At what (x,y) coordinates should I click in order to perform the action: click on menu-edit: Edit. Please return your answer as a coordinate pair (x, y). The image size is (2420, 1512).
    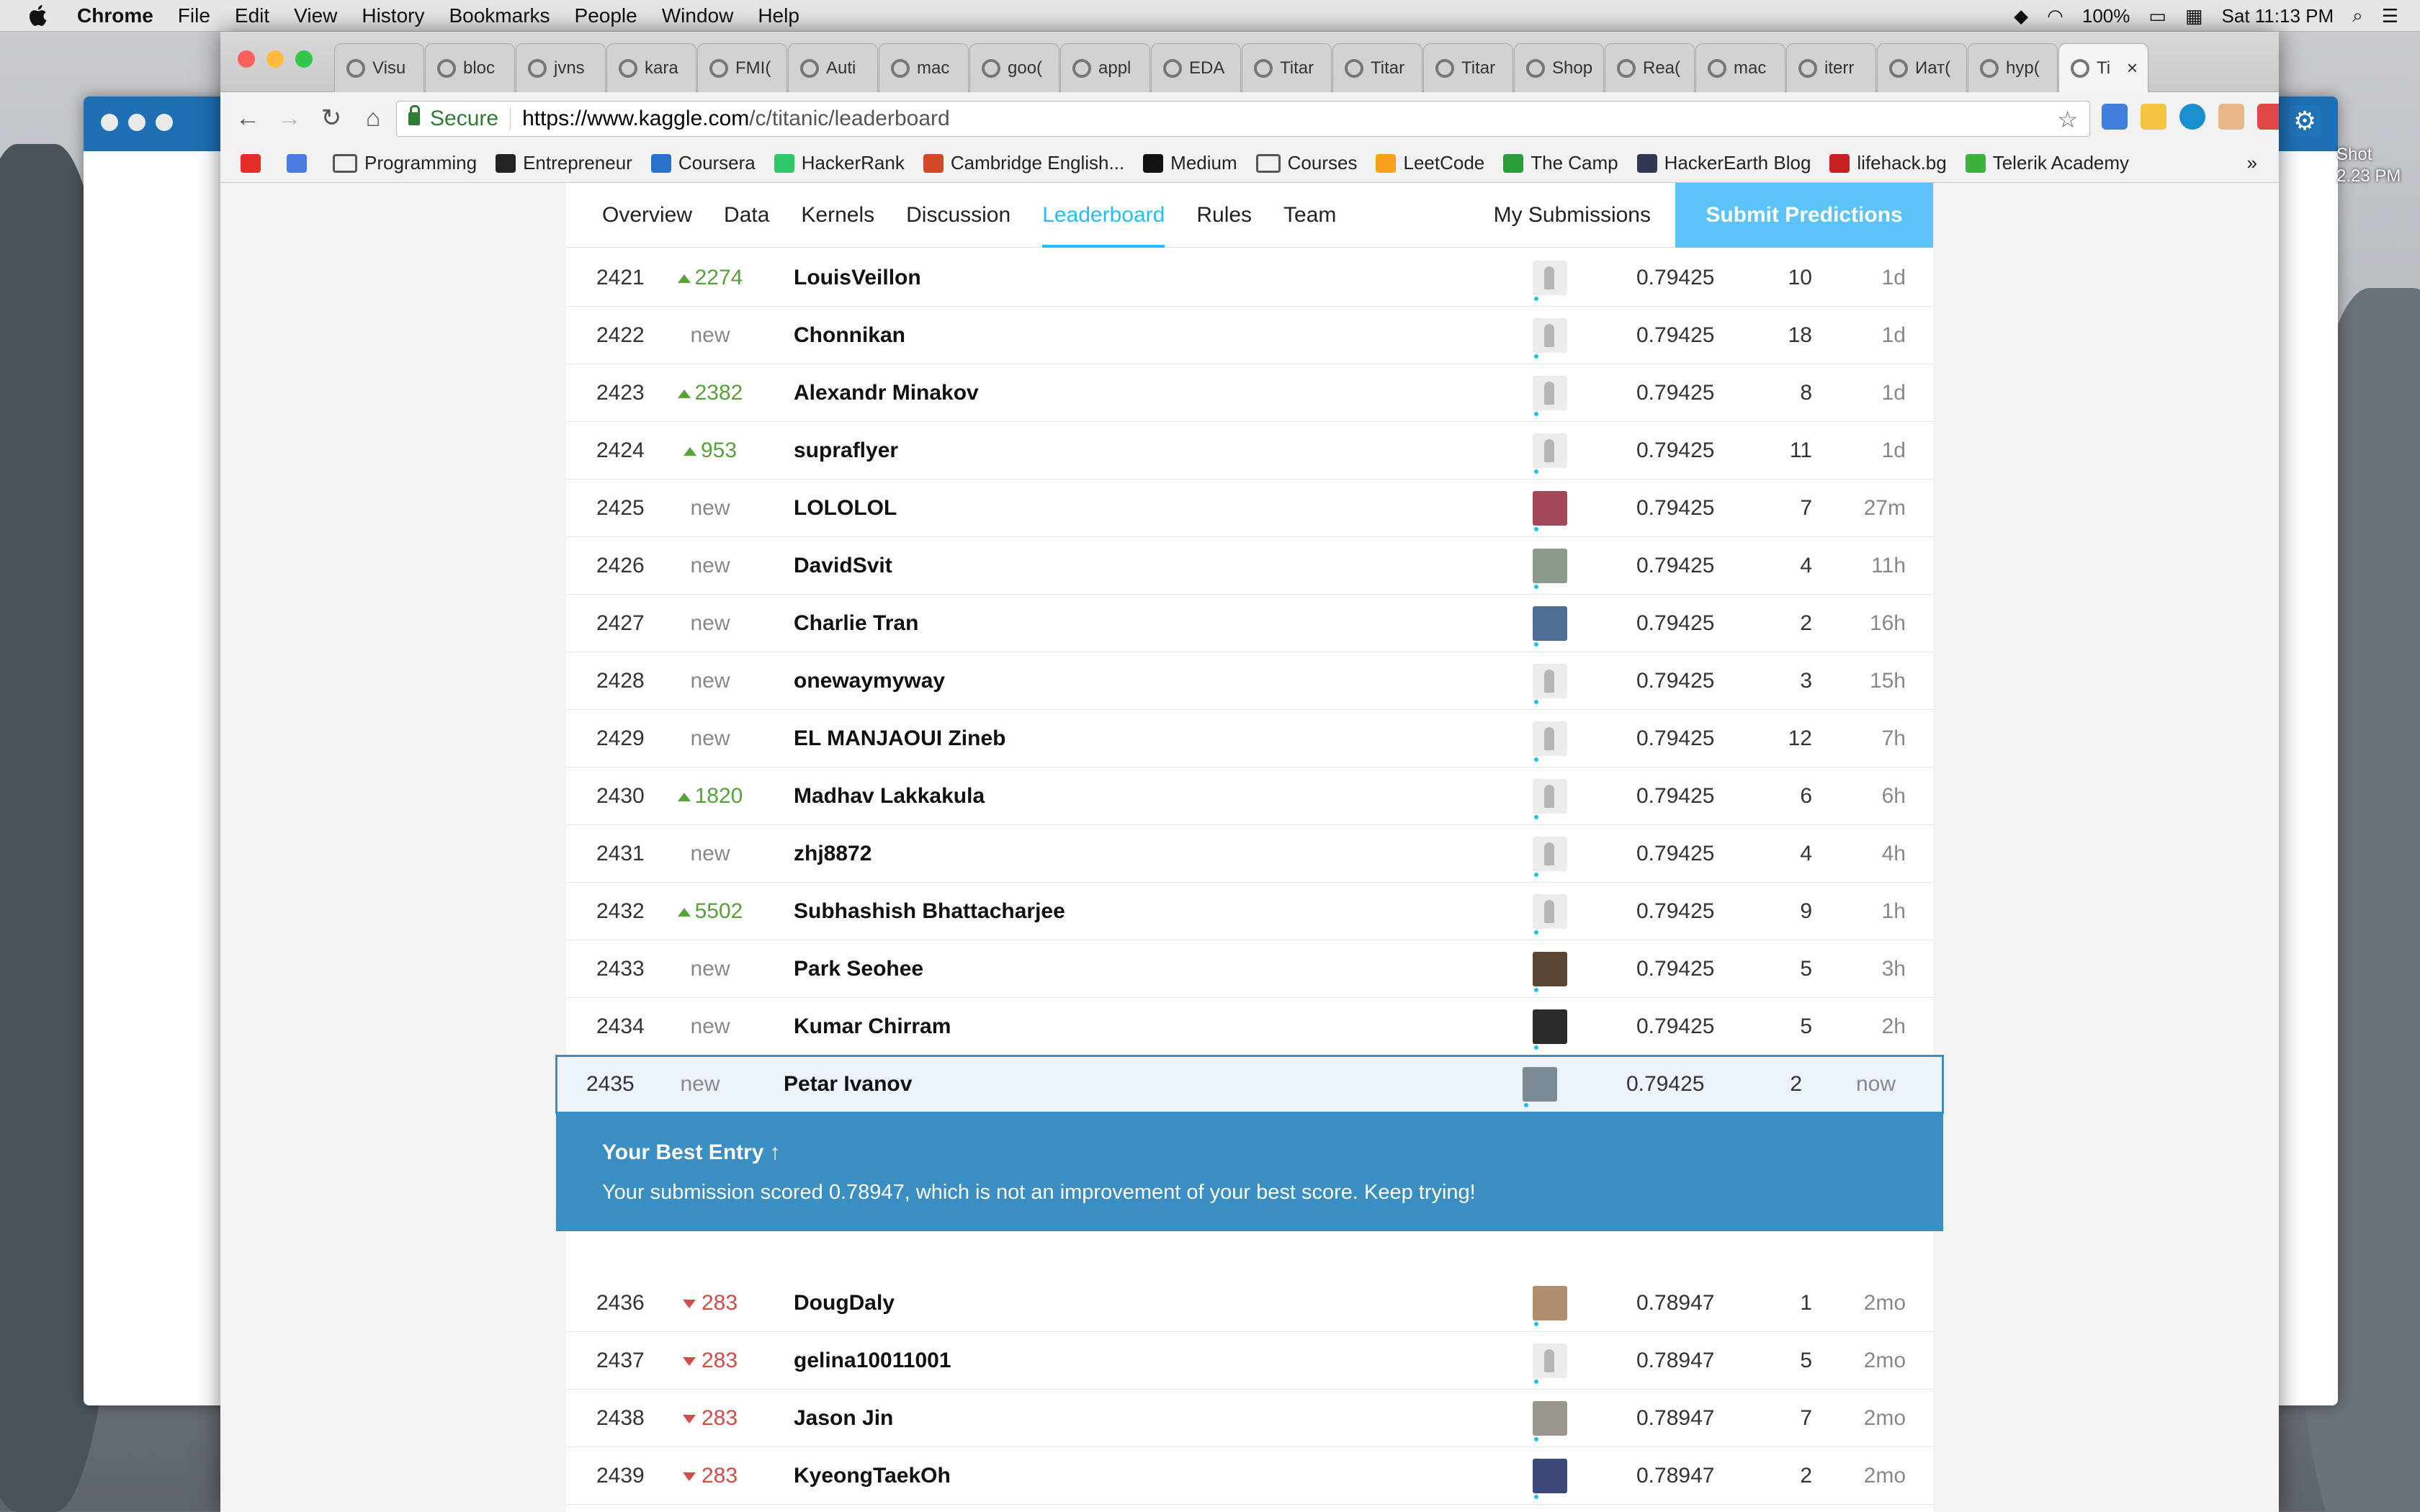
    Looking at the image, I should click on (252, 15).